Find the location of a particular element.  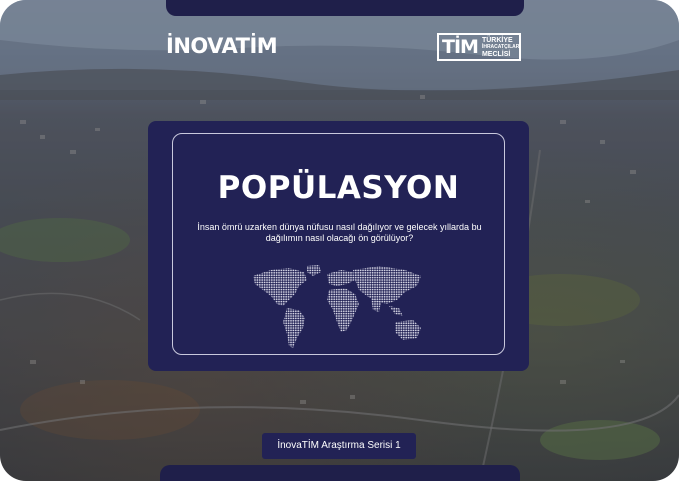

series-label: İnovaTİM Araştırma Serisi 1 is located at coordinates (339, 446).